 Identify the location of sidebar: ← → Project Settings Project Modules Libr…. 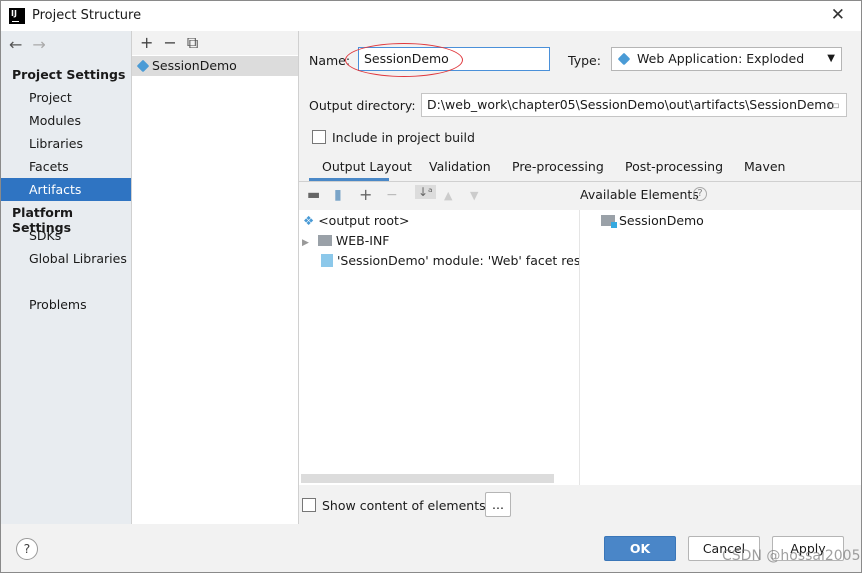
(66, 277).